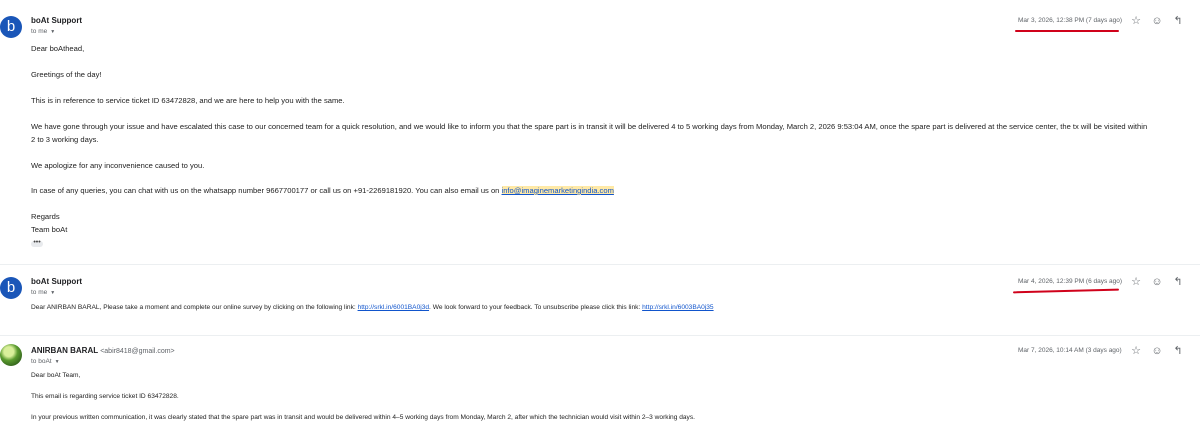 This screenshot has width=1200, height=428. What do you see at coordinates (557, 190) in the screenshot?
I see `email-link: info@imaginemarketingindia.com` at bounding box center [557, 190].